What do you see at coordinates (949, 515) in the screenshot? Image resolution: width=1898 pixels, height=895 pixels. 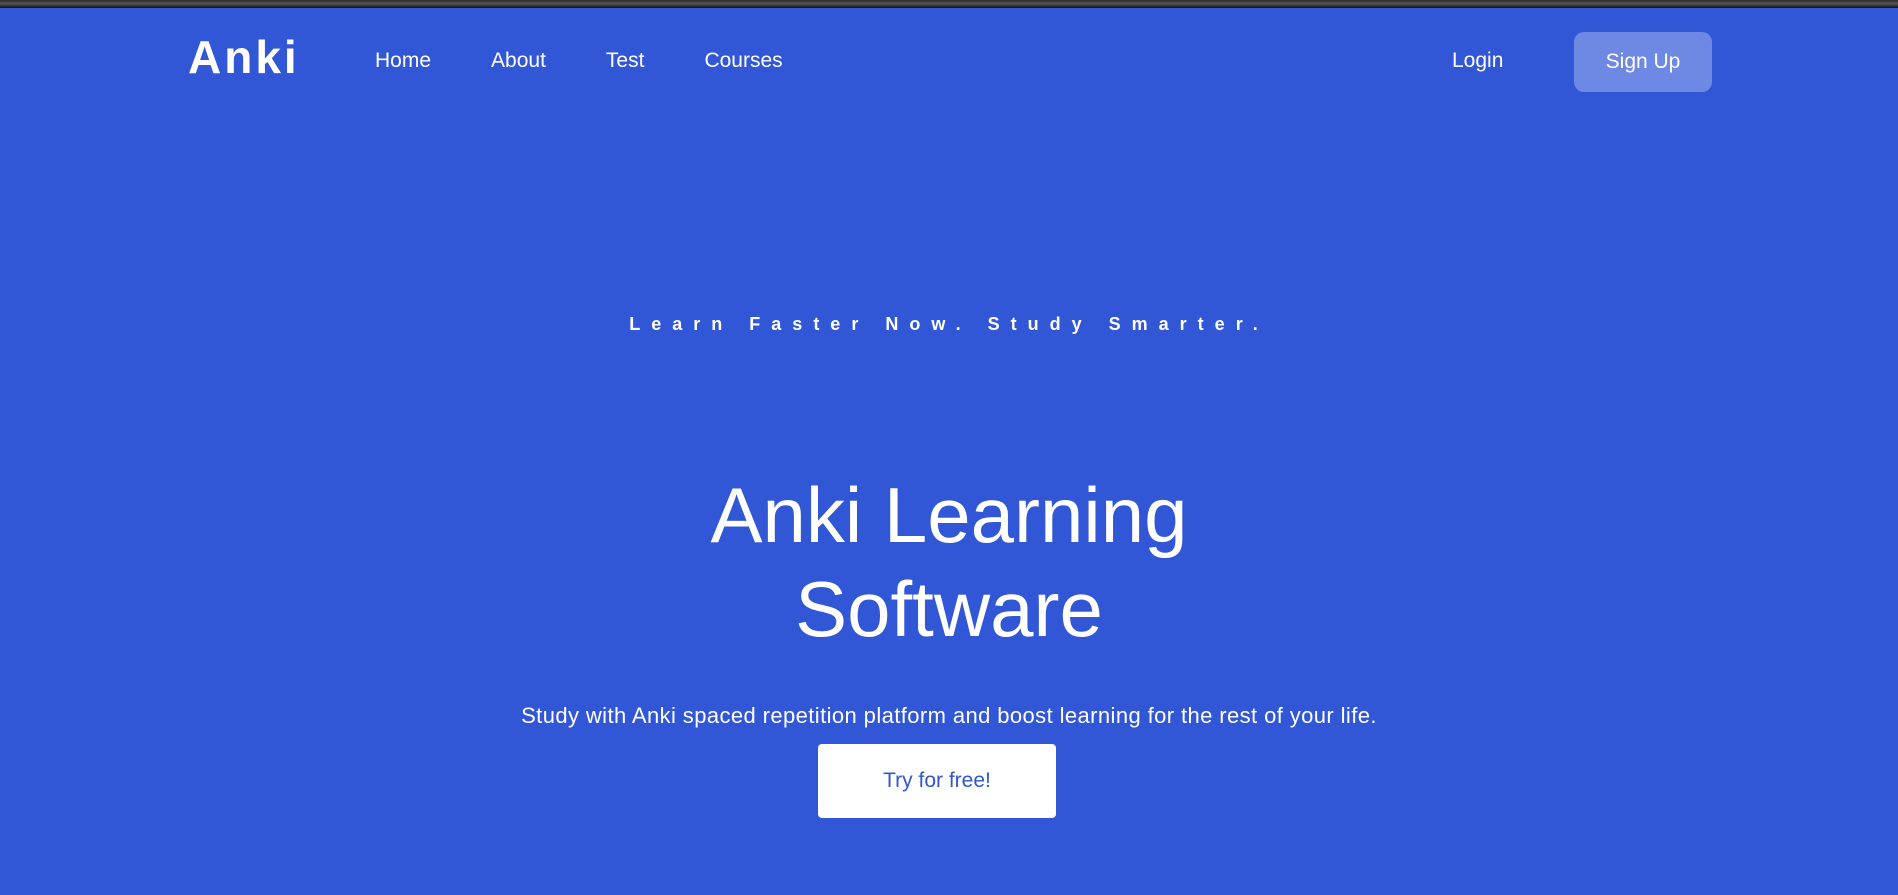 I see `hero-title-line-1: Anki Learning` at bounding box center [949, 515].